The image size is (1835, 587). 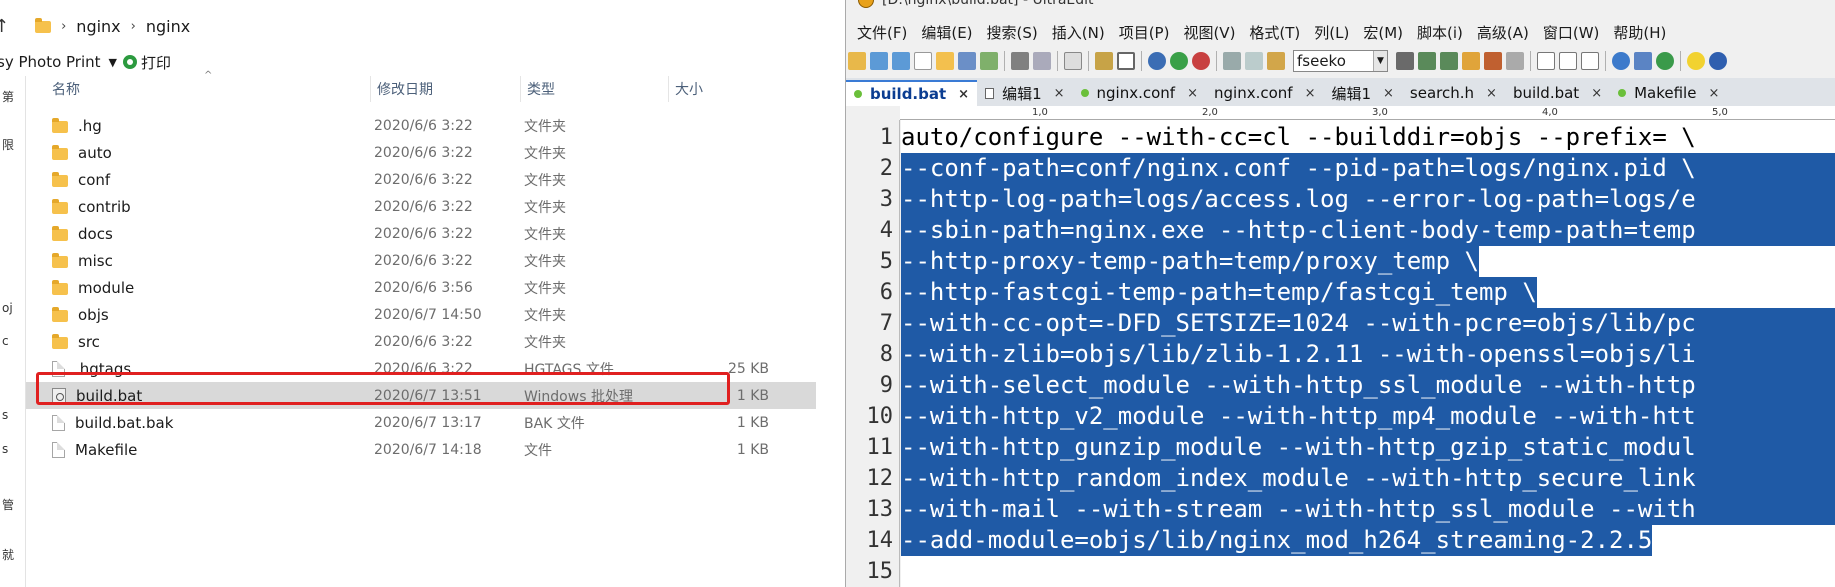 What do you see at coordinates (1012, 32) in the screenshot?
I see `menu-item: 搜索(S)` at bounding box center [1012, 32].